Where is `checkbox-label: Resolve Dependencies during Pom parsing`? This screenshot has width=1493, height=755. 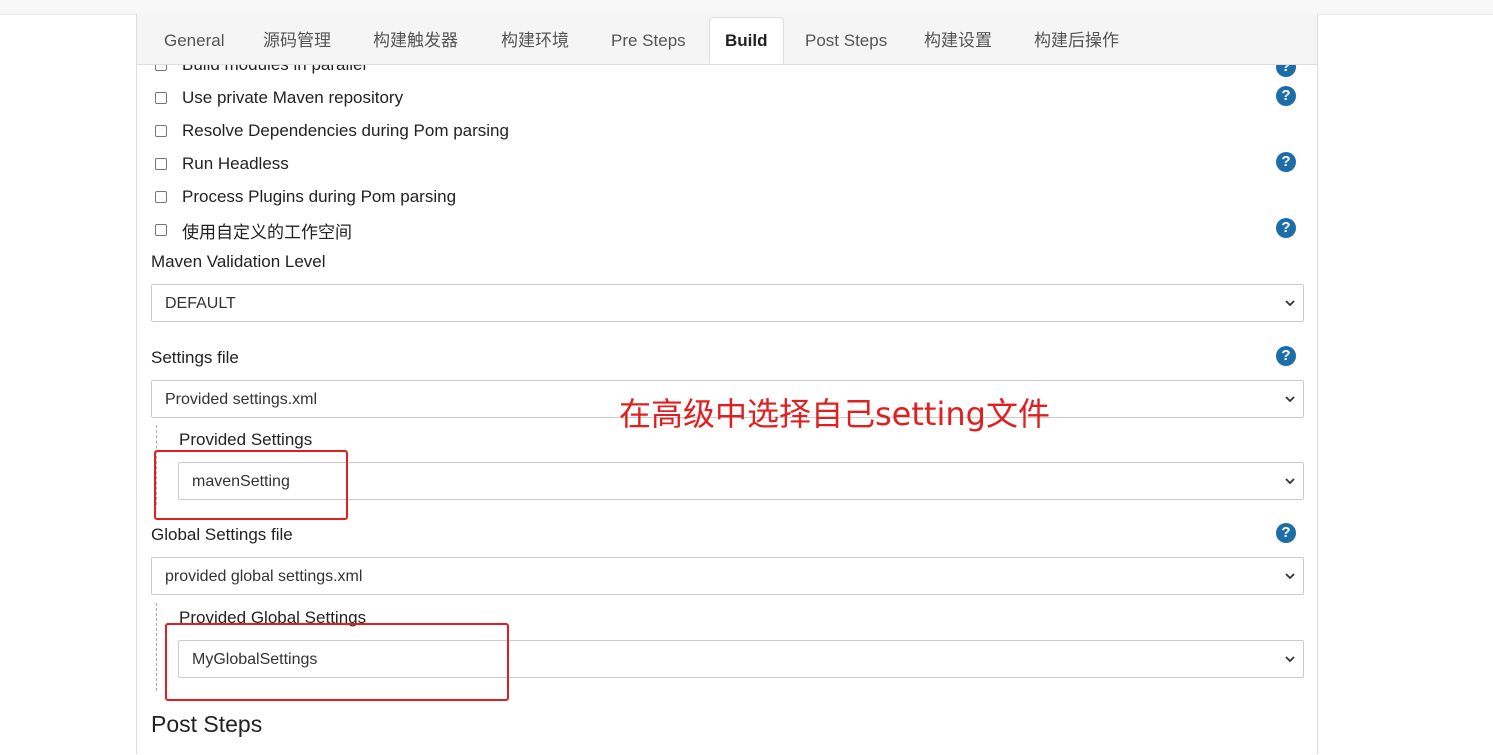
checkbox-label: Resolve Dependencies during Pom parsing is located at coordinates (345, 130).